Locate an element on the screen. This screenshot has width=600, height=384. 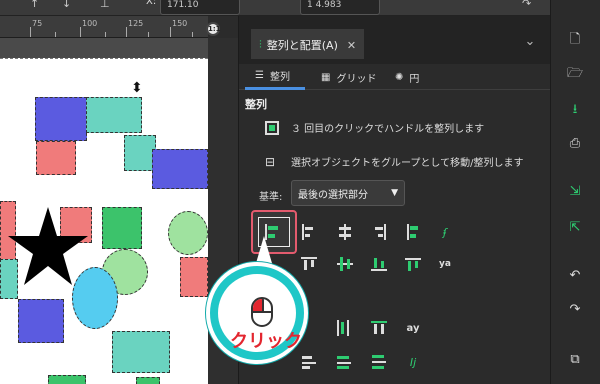
star-shape is located at coordinates (48, 246).